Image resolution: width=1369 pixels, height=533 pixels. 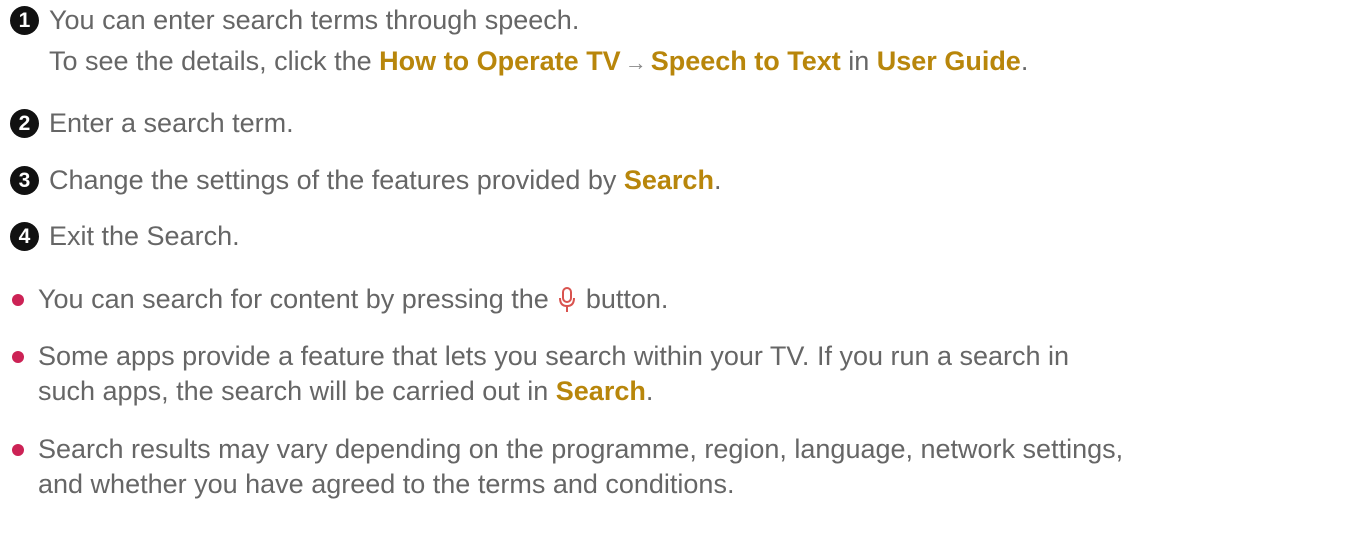 I want to click on line2-prefix: To see the details, click the, so click(x=214, y=61).